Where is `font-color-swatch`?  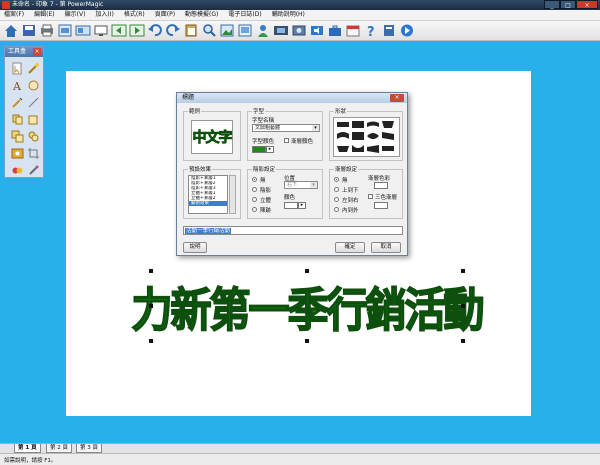 font-color-swatch is located at coordinates (259, 149).